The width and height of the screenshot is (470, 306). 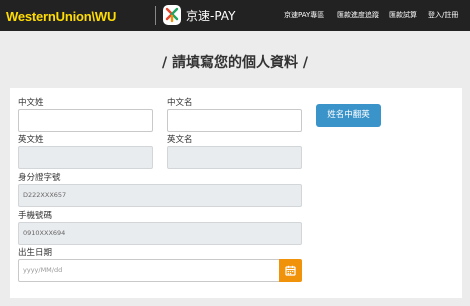 I want to click on english-surname-label: 英文姓, so click(x=31, y=140).